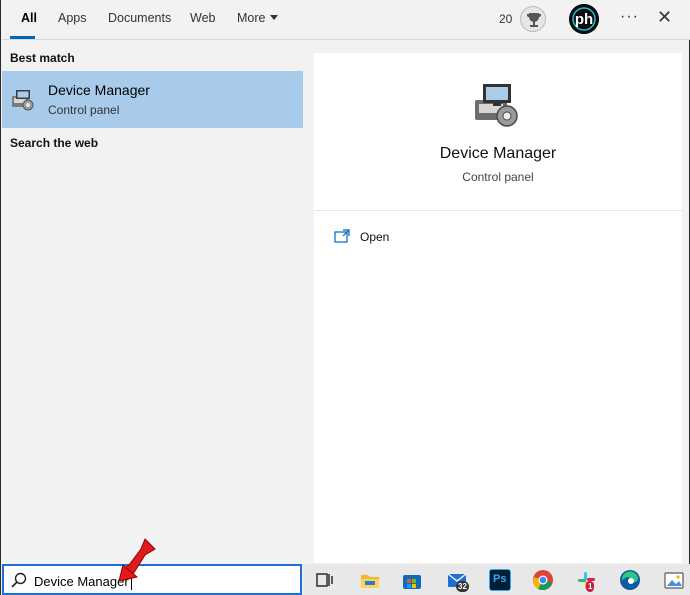 The image size is (690, 595). I want to click on preview-subtitle: Control panel, so click(498, 177).